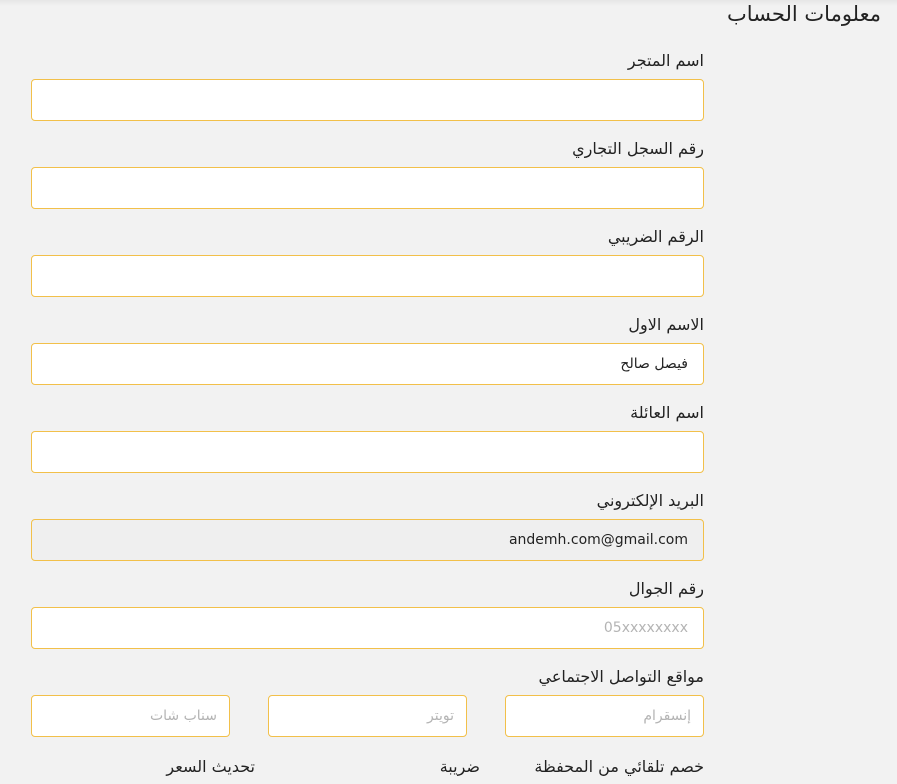  I want to click on email-label: البريد الإلكتروني, so click(650, 500).